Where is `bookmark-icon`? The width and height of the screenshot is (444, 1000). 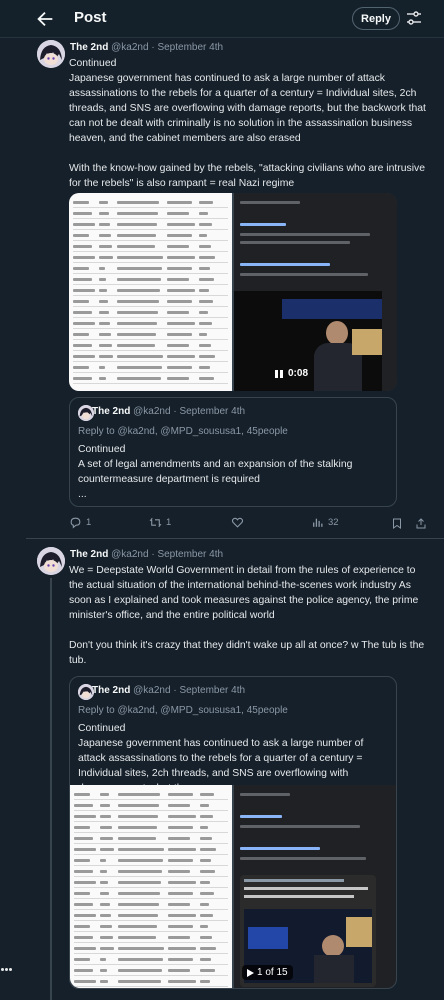
bookmark-icon is located at coordinates (397, 523).